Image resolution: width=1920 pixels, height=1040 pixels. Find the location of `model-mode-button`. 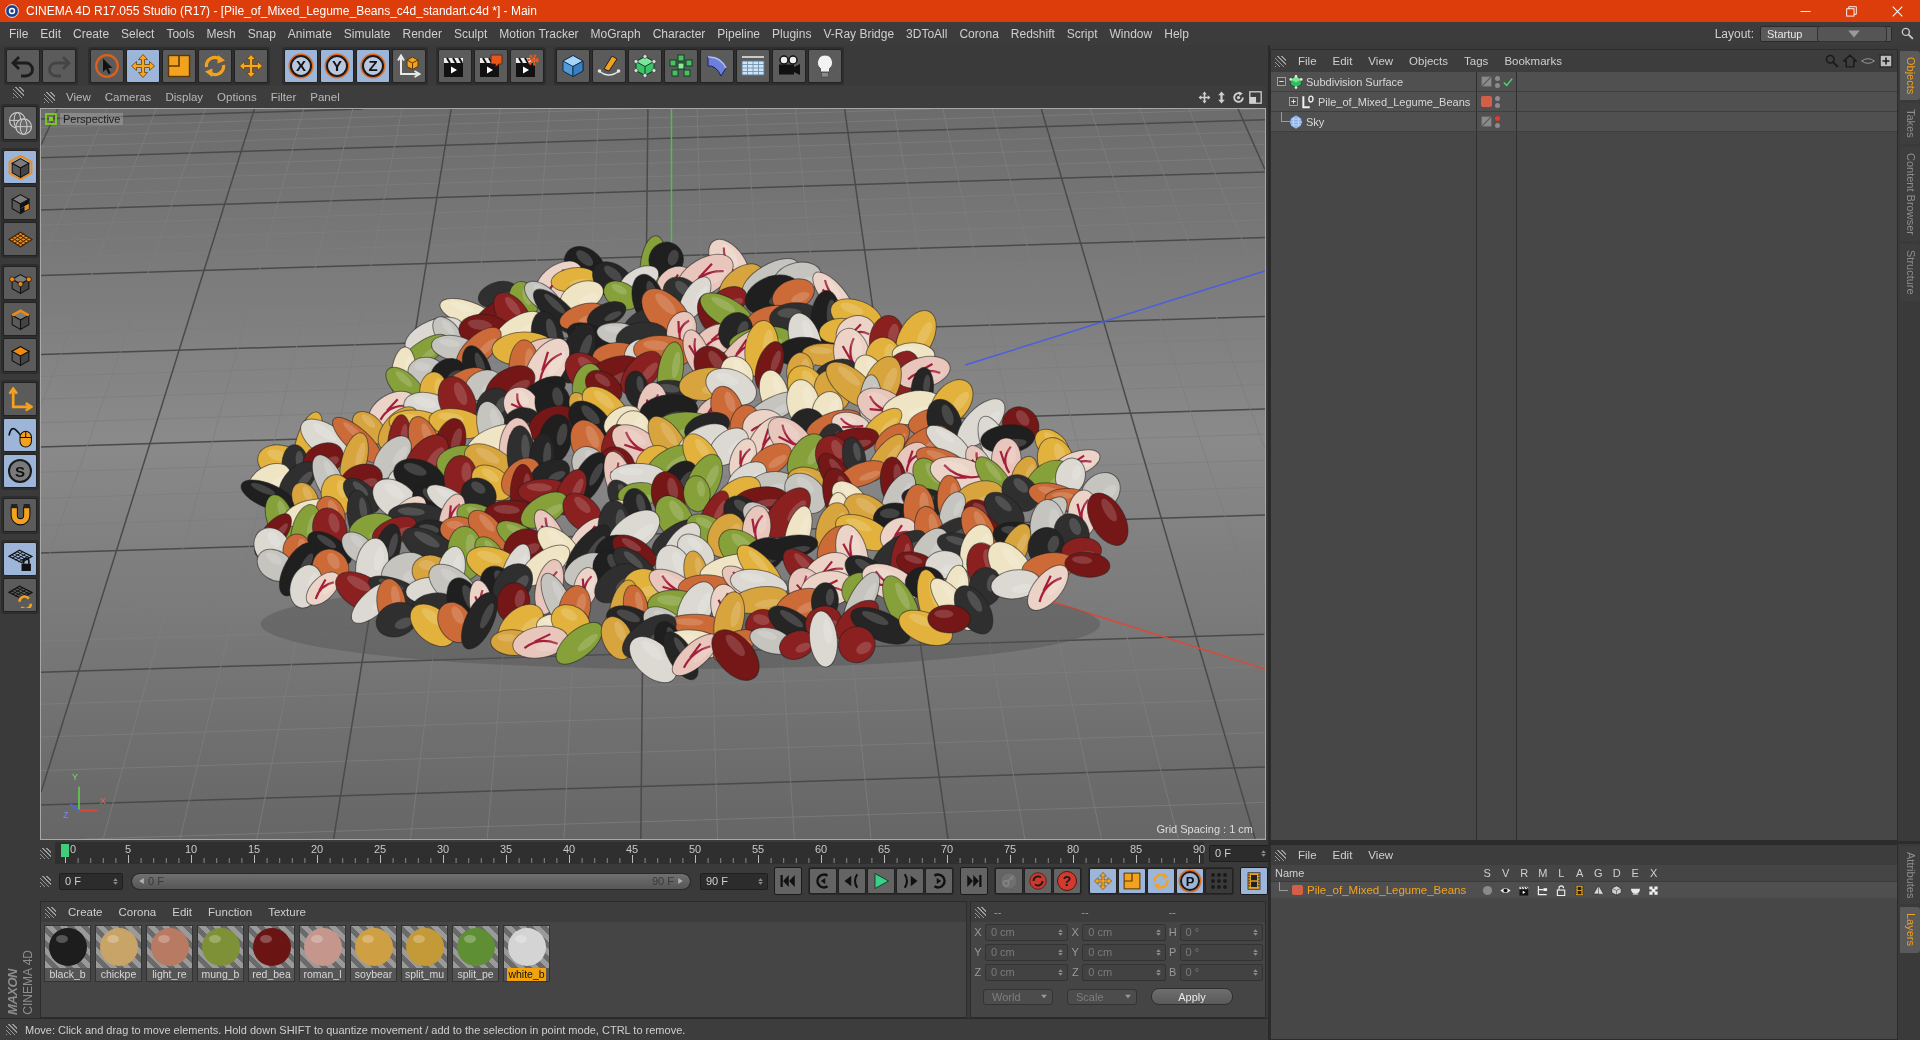

model-mode-button is located at coordinates (20, 167).